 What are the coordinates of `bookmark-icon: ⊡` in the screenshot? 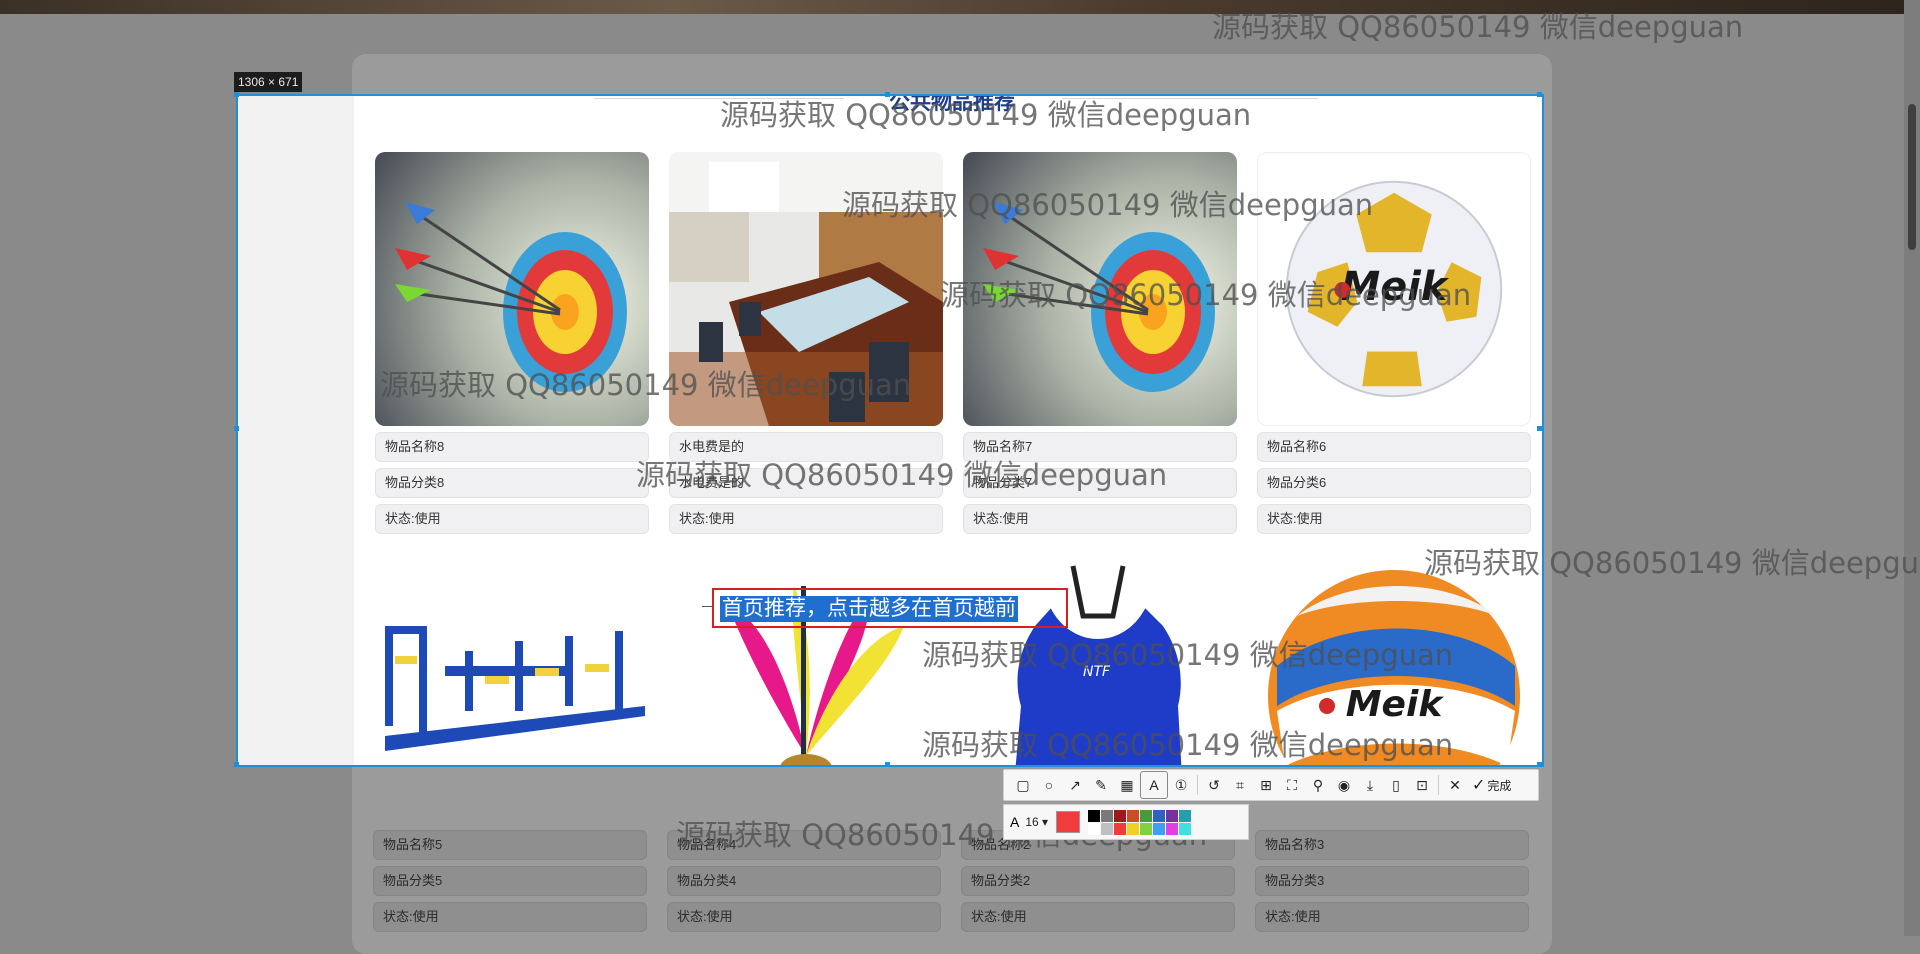 It's located at (1422, 785).